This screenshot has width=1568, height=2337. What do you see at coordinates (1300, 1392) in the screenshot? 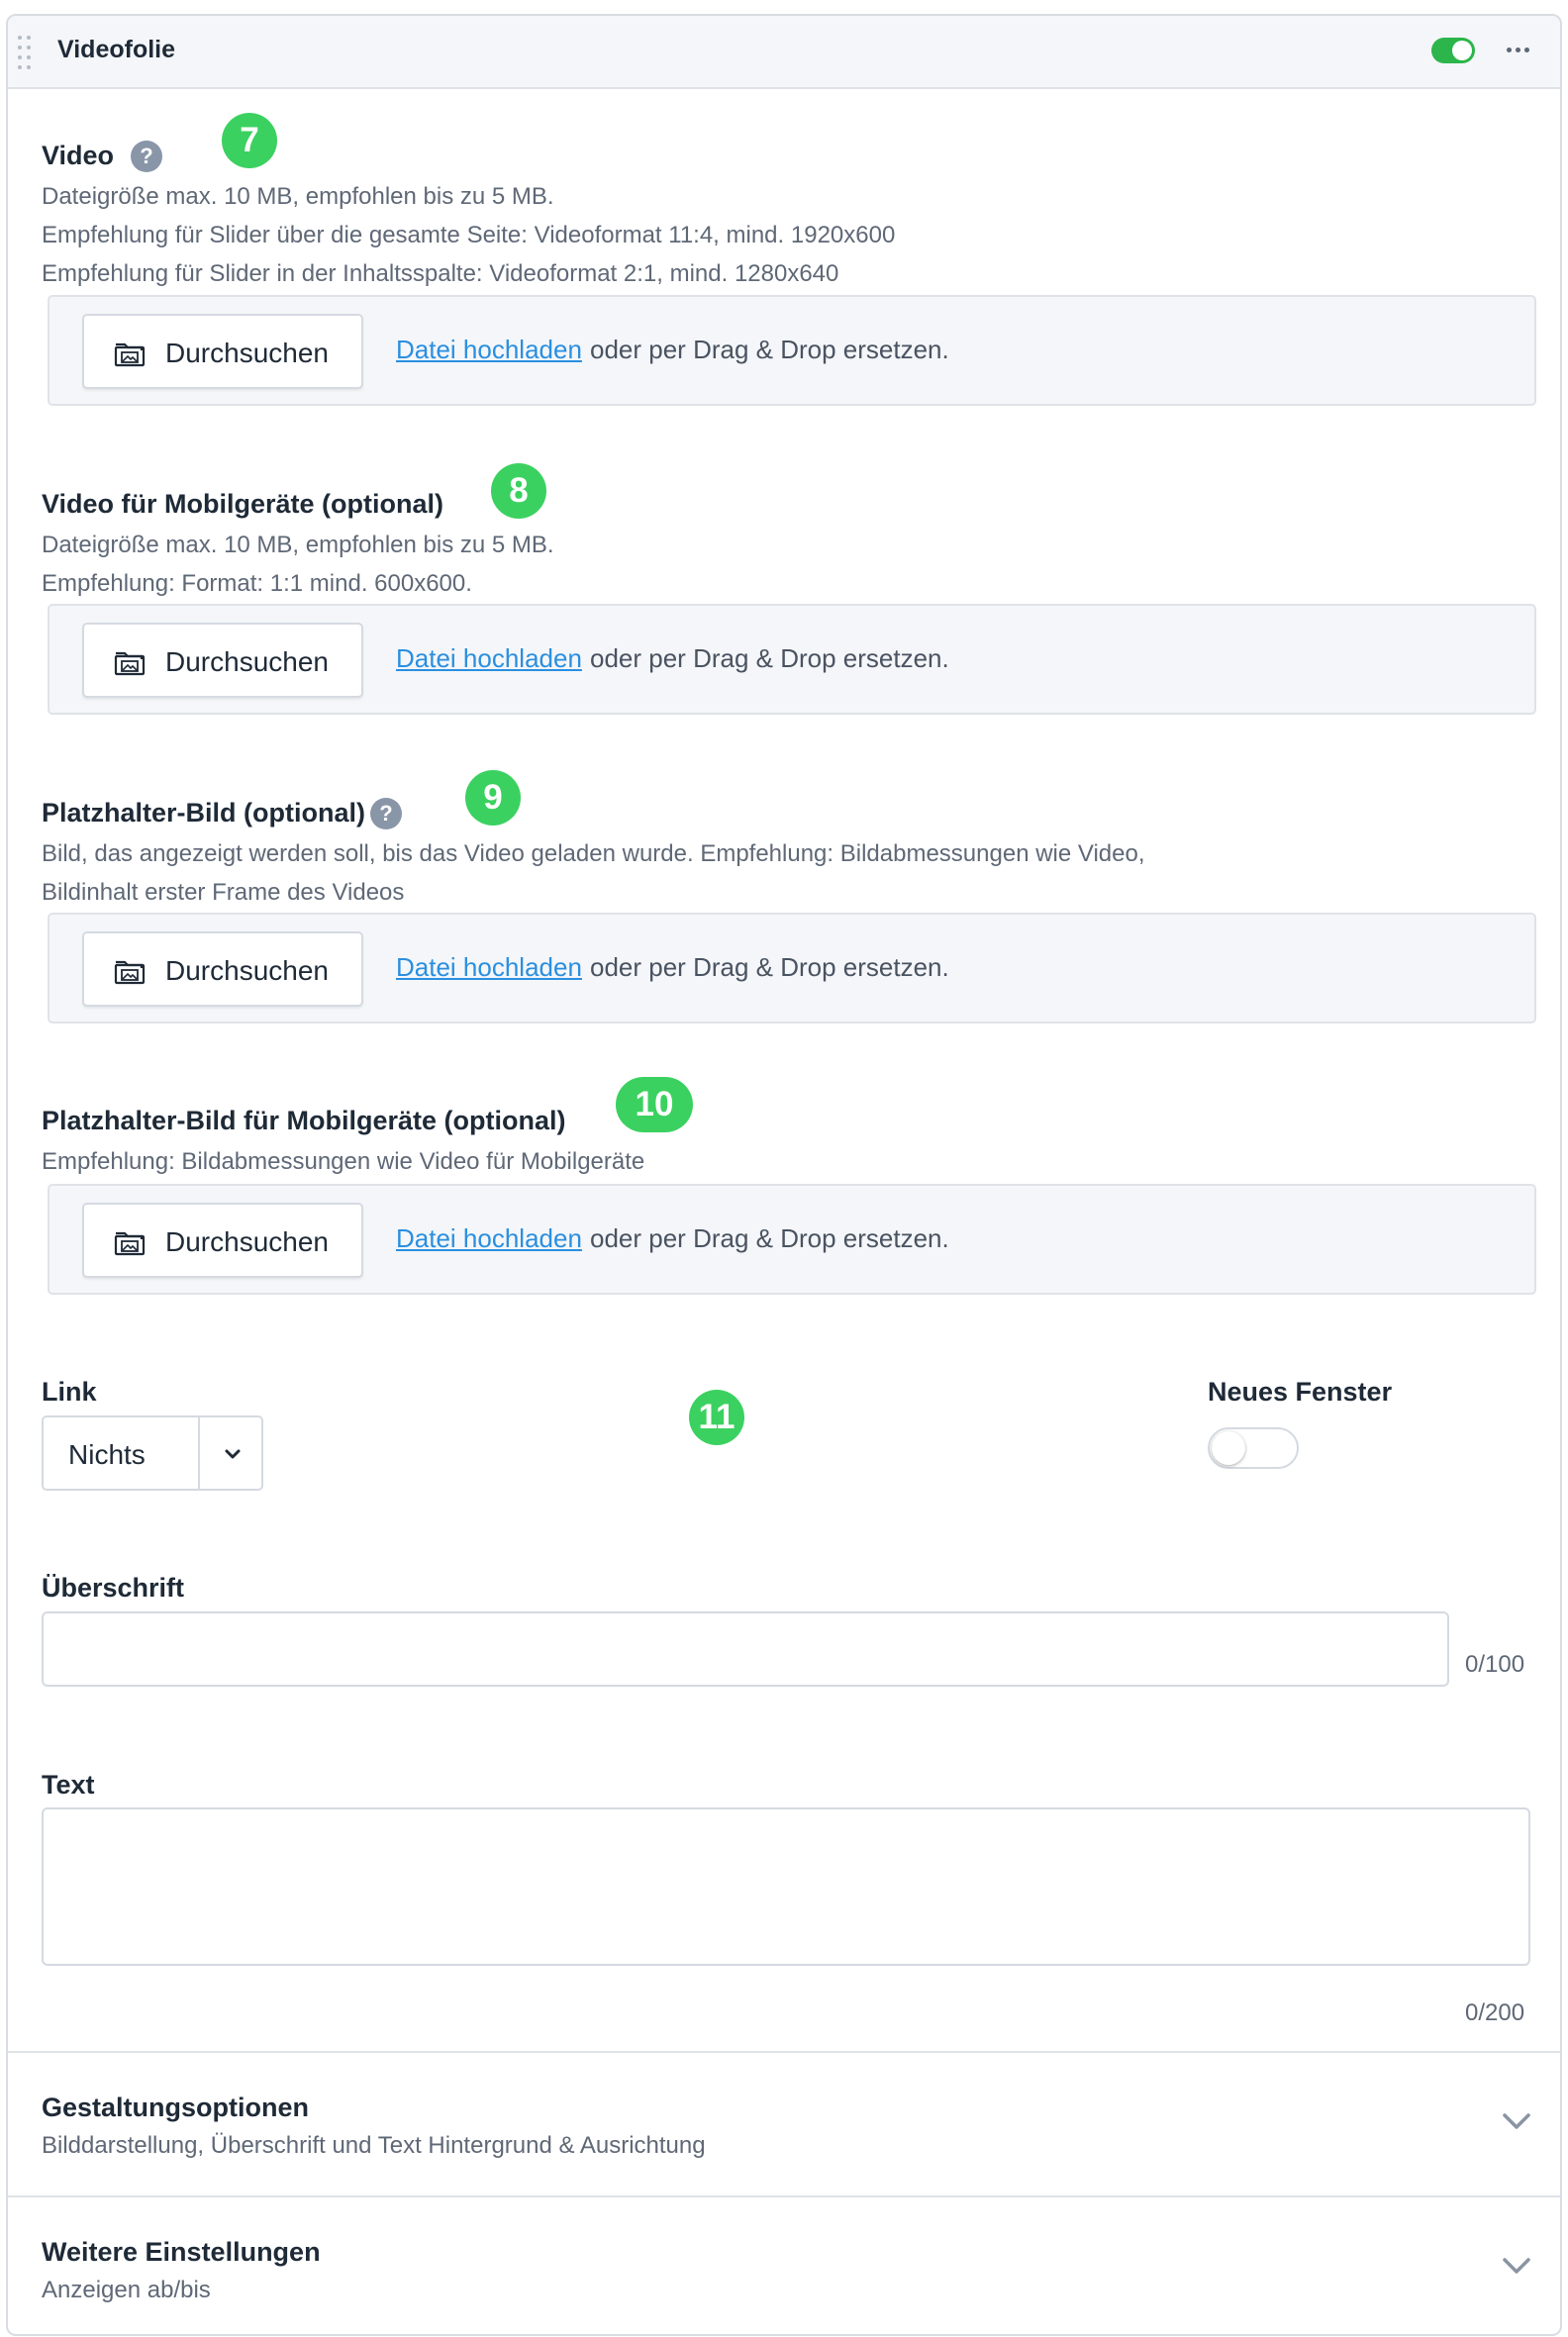
I see `new-window-label: Neues Fenster` at bounding box center [1300, 1392].